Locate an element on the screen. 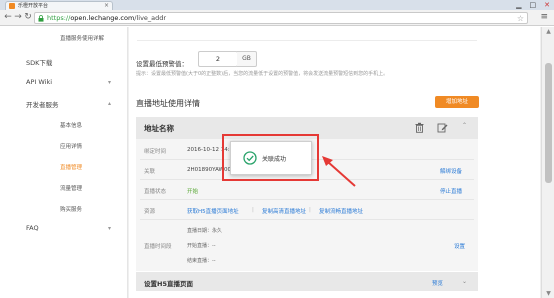  divider is located at coordinates (307, 40).